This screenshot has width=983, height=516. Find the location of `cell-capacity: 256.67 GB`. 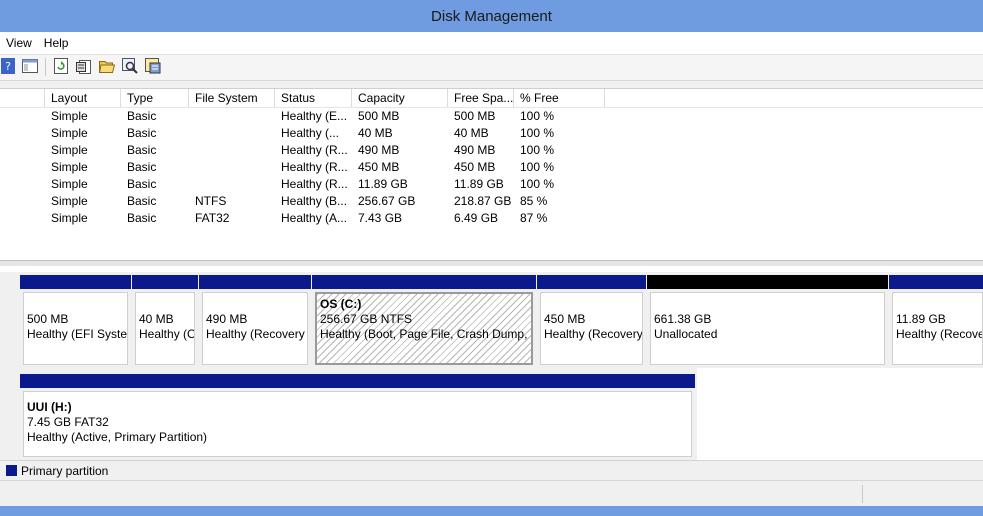

cell-capacity: 256.67 GB is located at coordinates (387, 201).